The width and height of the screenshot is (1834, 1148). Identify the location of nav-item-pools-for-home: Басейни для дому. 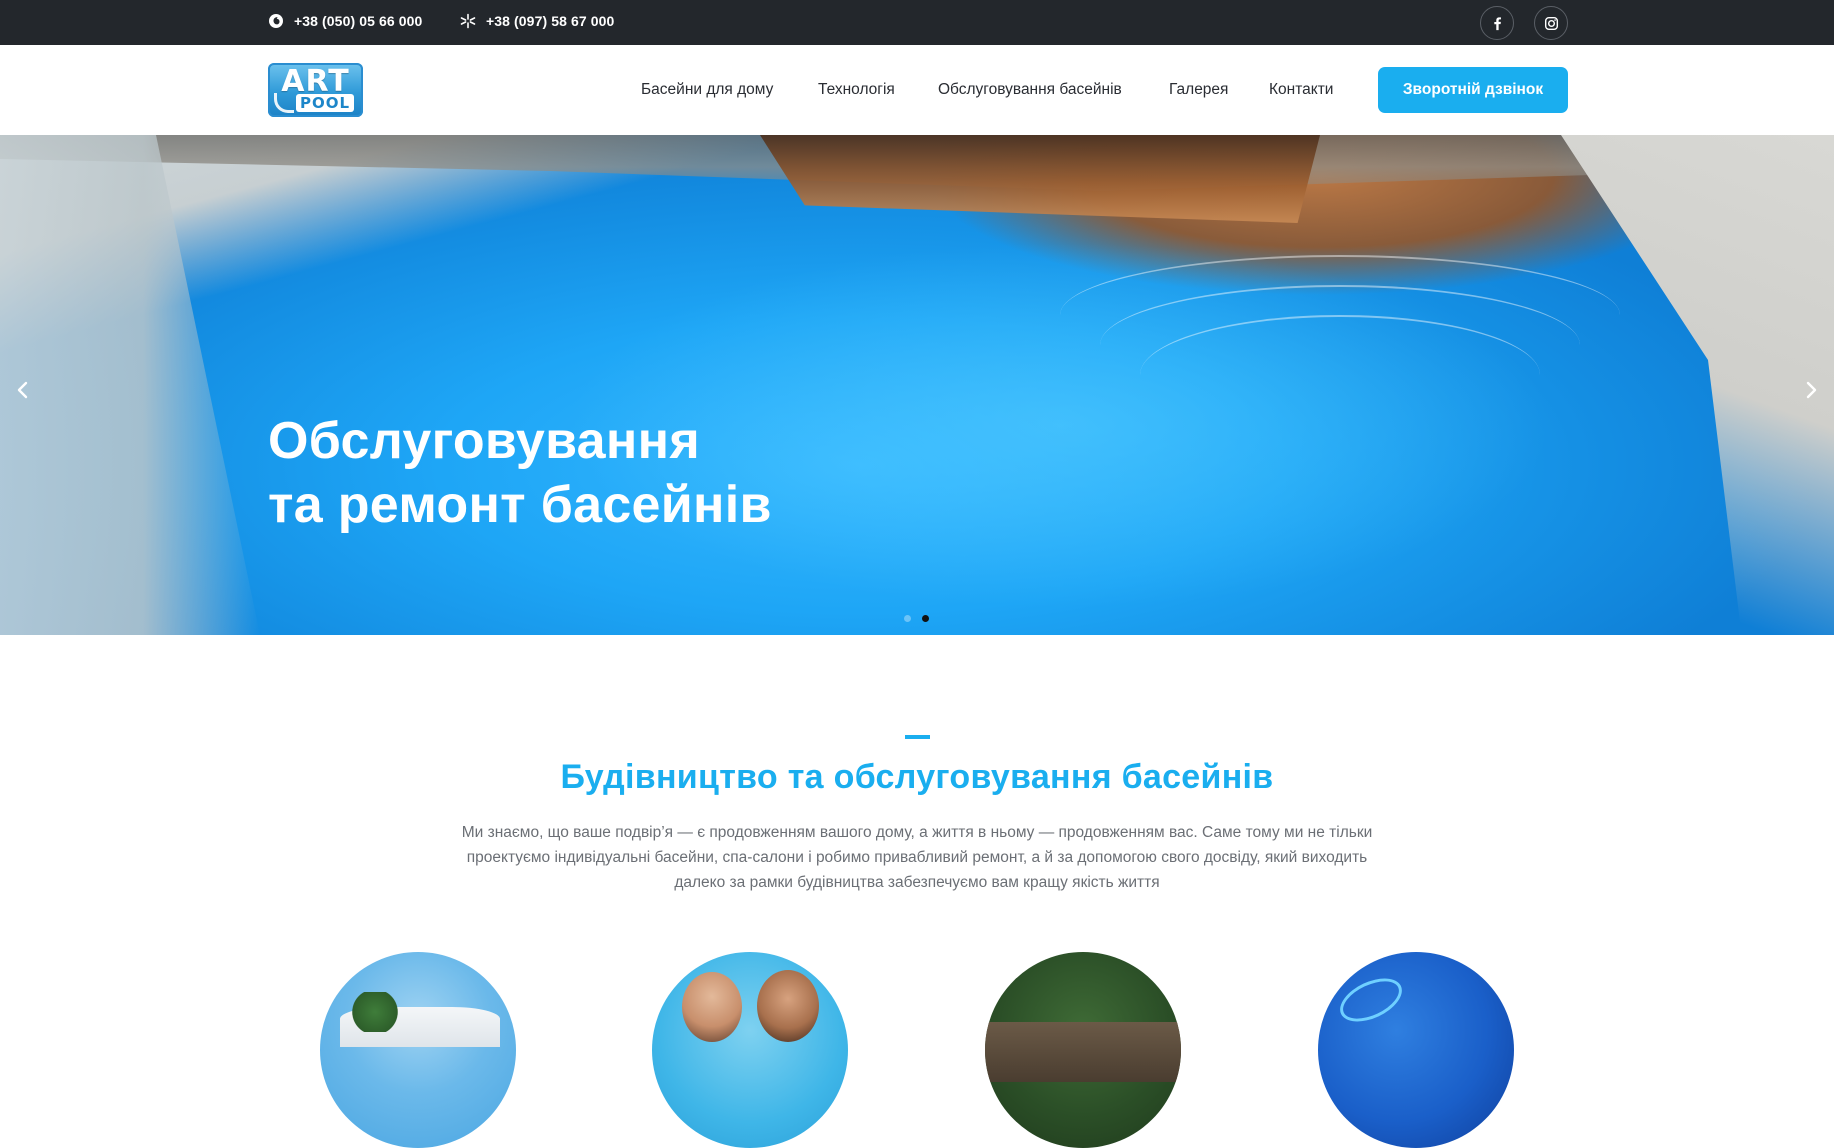
(707, 90).